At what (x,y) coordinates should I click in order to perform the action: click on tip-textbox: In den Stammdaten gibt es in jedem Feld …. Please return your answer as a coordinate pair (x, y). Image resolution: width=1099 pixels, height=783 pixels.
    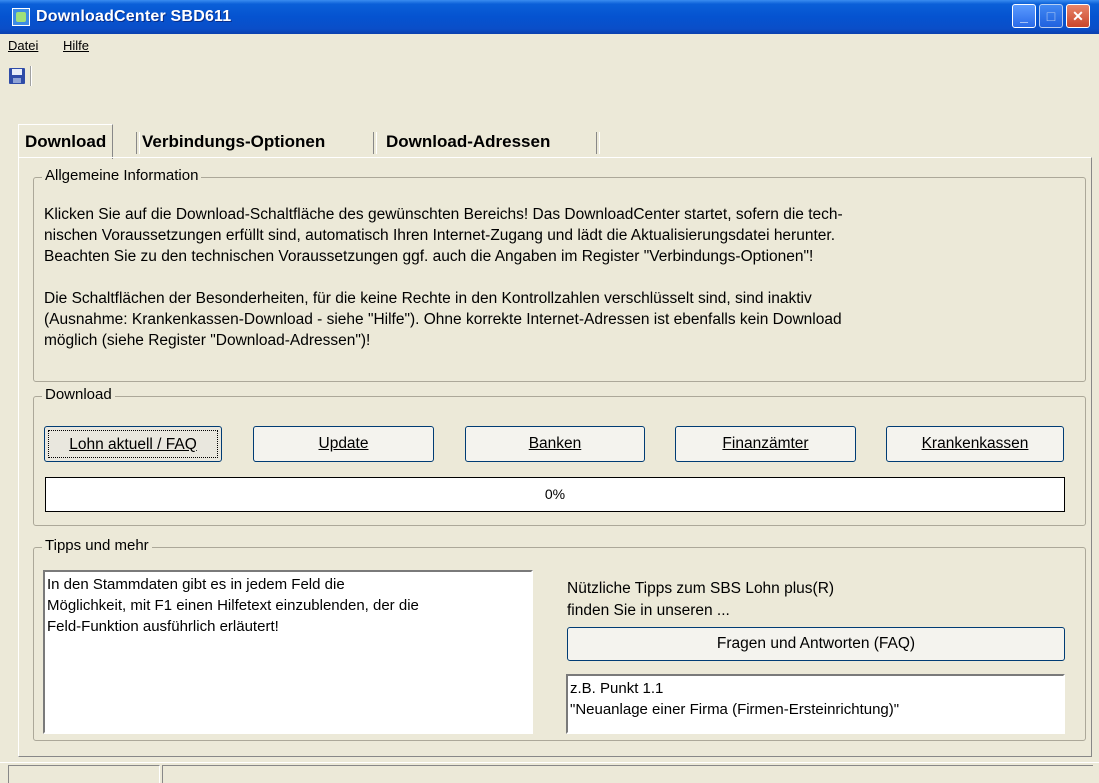
    Looking at the image, I should click on (288, 652).